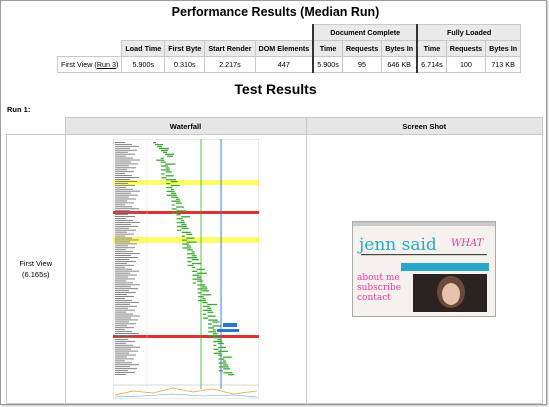  What do you see at coordinates (362, 48) in the screenshot?
I see `col-doc-requests: Requests` at bounding box center [362, 48].